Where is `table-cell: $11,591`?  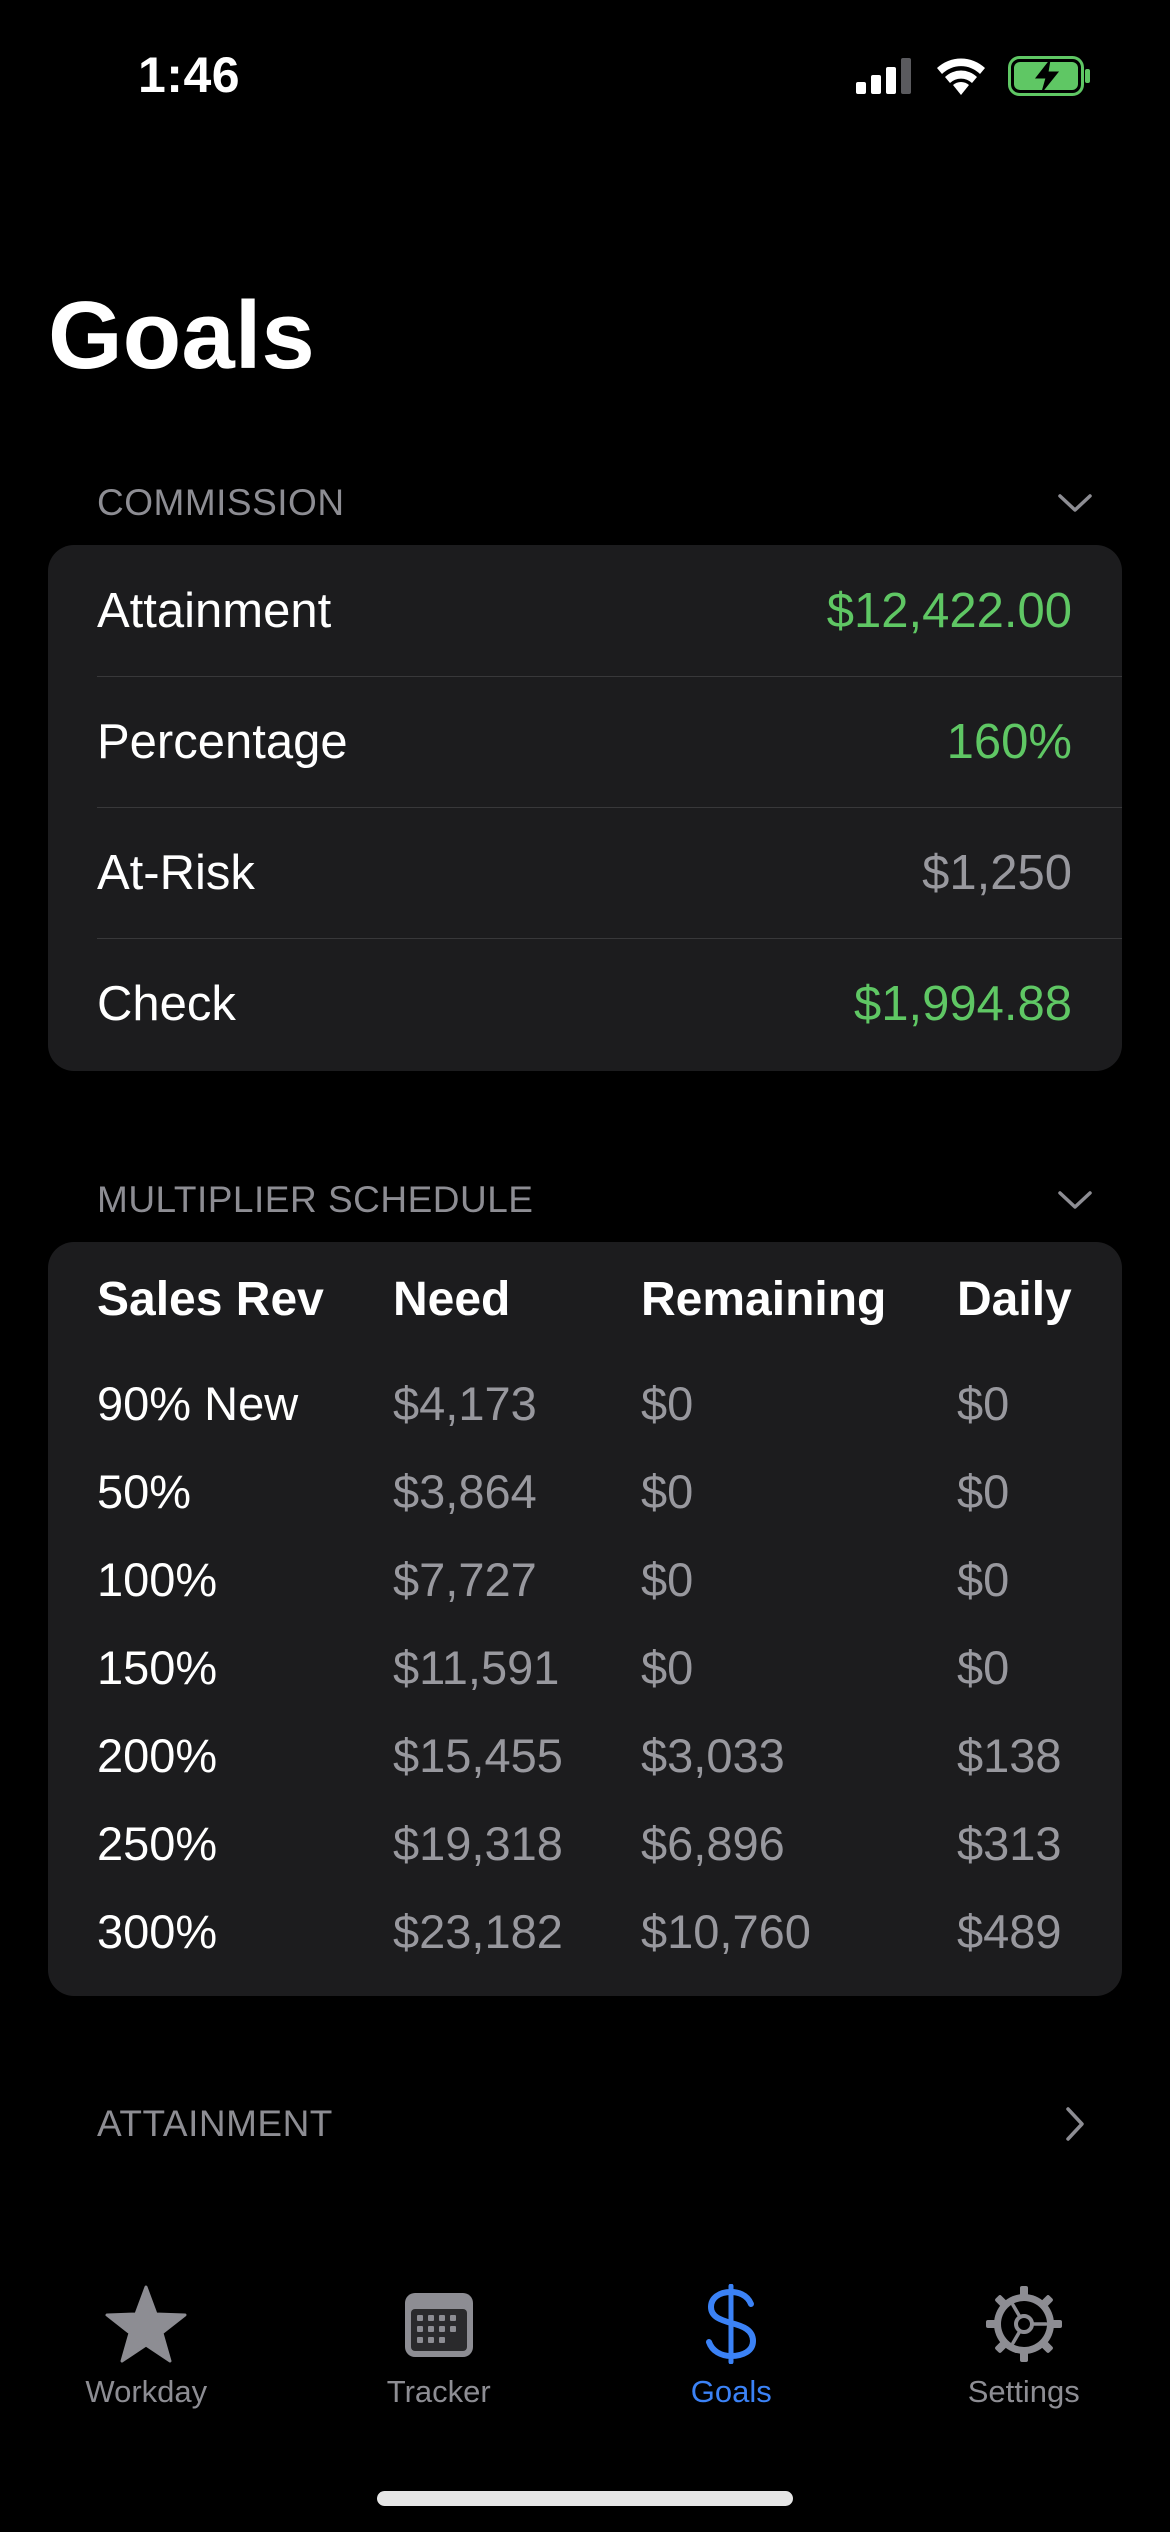 table-cell: $11,591 is located at coordinates (476, 1667).